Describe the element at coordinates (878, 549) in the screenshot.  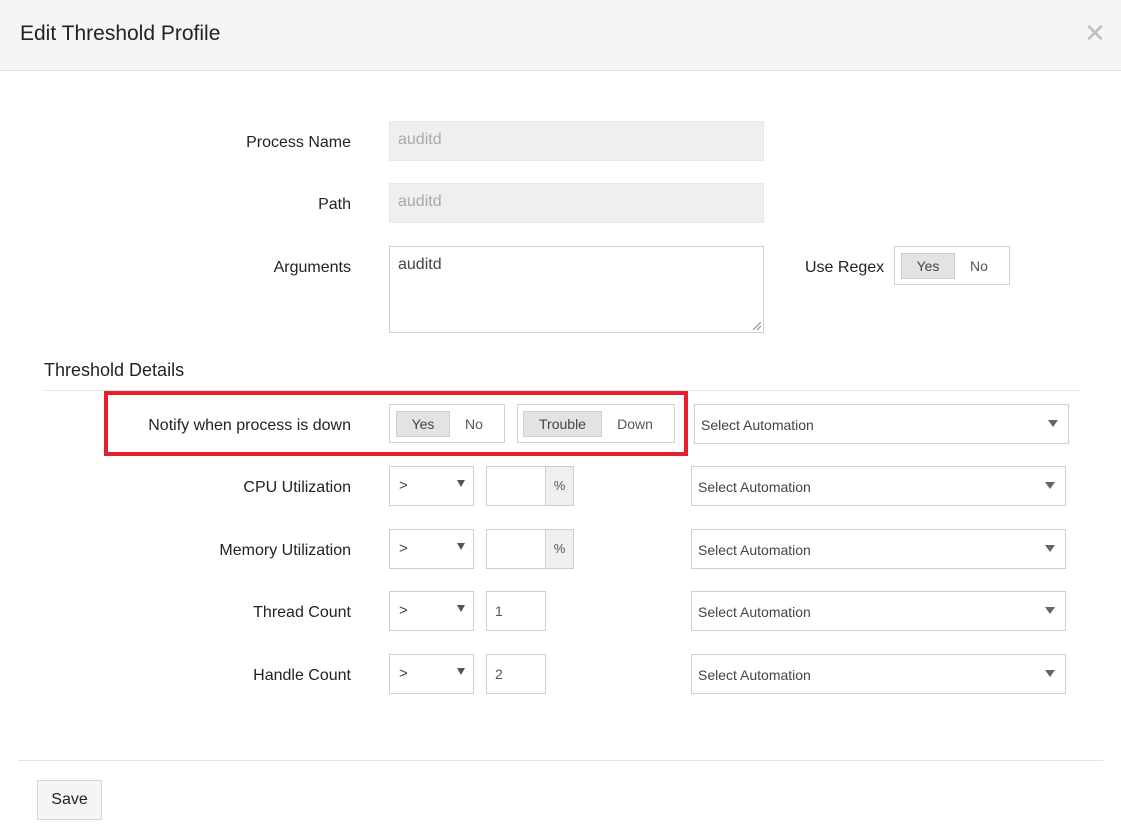
I see `memory-automation-select: Select Automation` at that location.